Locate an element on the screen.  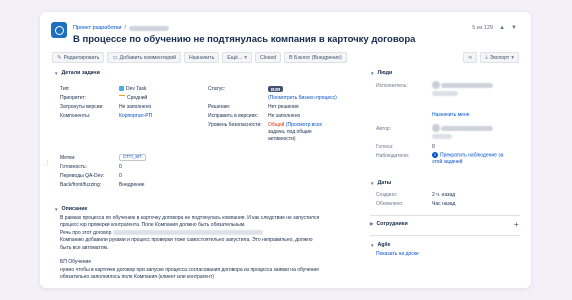
assignee-name-redacted is located at coordinates (467, 85).